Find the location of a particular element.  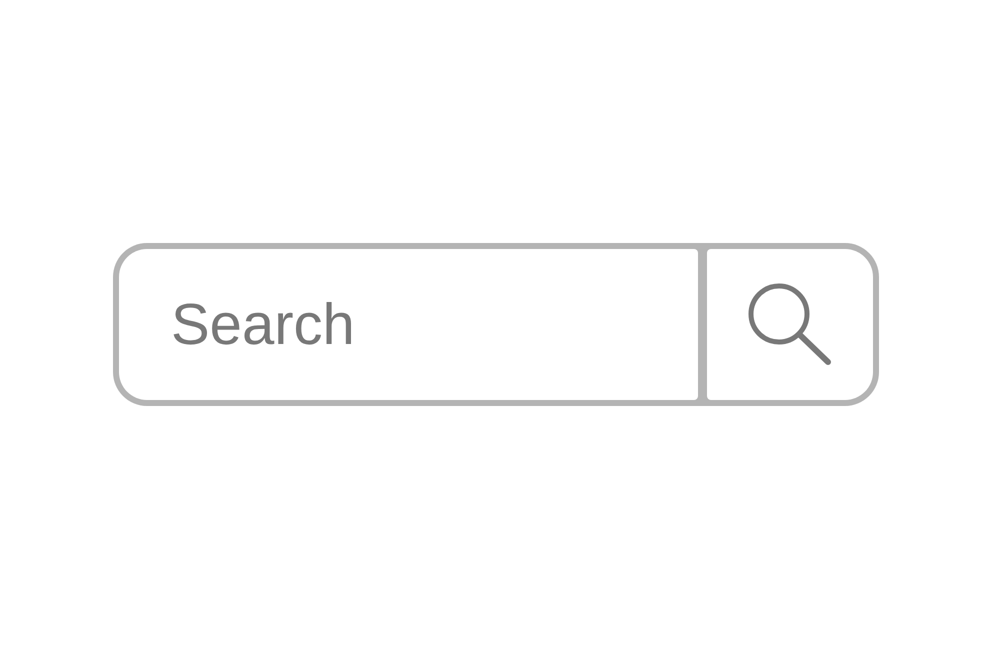

search-field: Search is located at coordinates (408, 324).